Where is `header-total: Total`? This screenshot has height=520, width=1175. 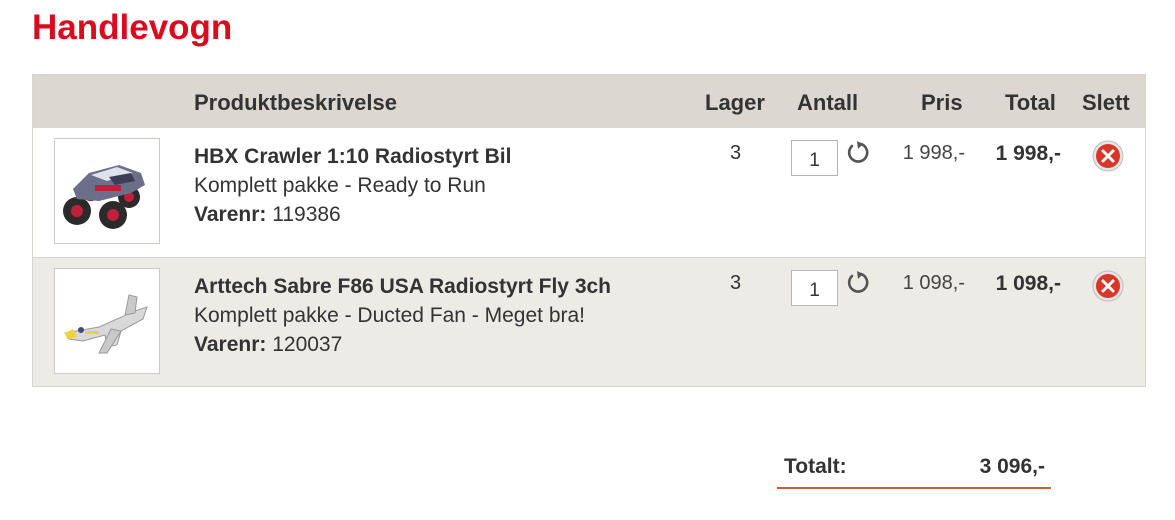 header-total: Total is located at coordinates (1030, 102).